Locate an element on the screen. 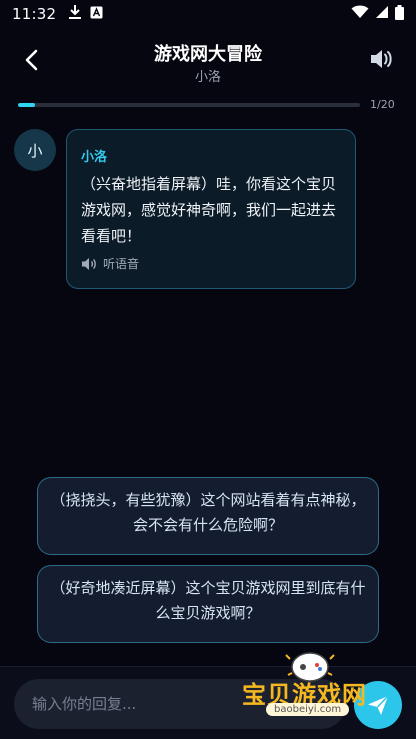 This screenshot has height=739, width=416. progress-fill is located at coordinates (27, 105).